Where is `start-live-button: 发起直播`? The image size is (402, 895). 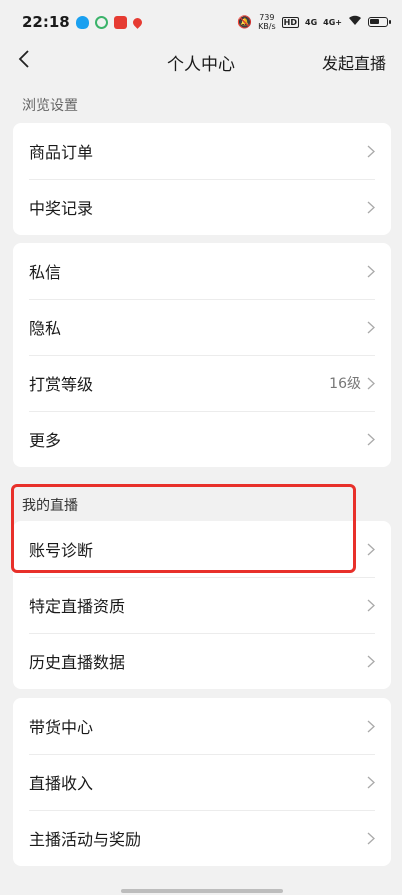 start-live-button: 发起直播 is located at coordinates (354, 62).